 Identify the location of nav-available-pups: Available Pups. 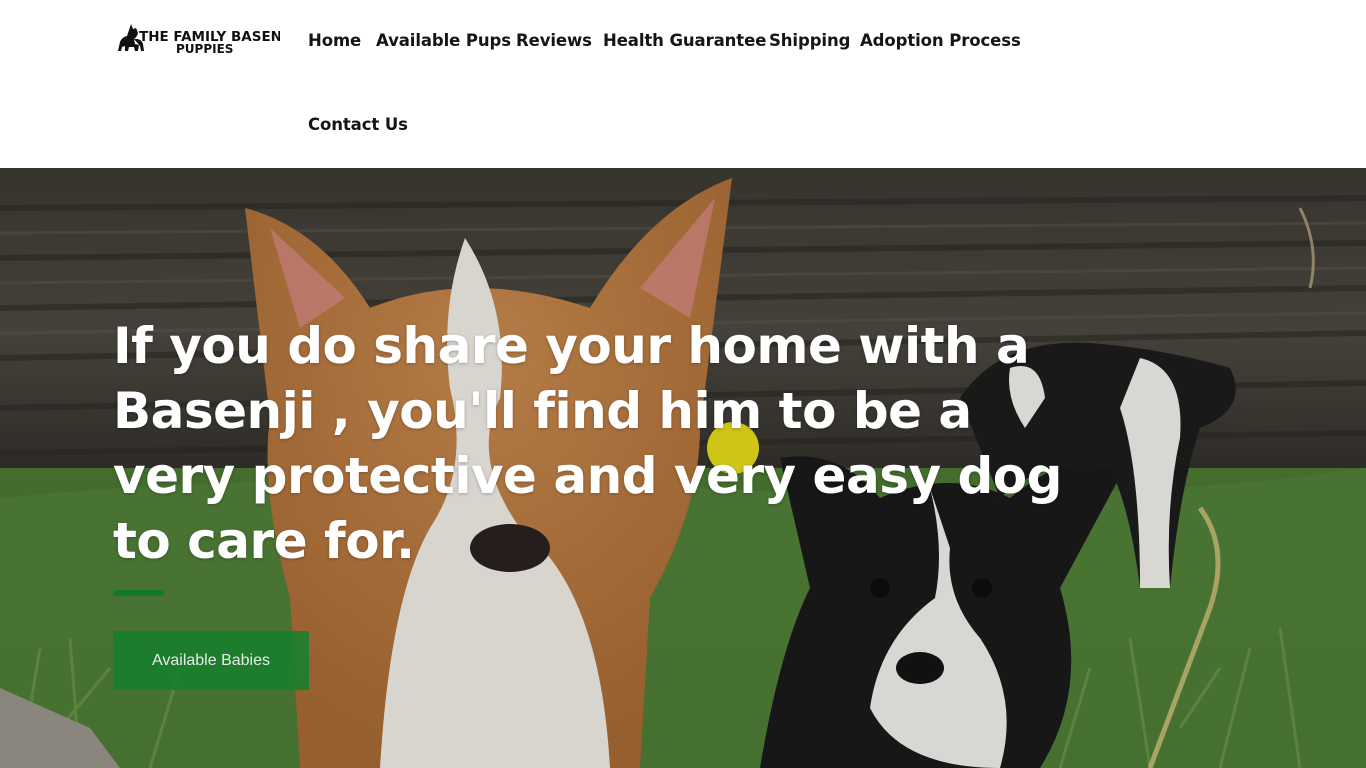
(443, 40).